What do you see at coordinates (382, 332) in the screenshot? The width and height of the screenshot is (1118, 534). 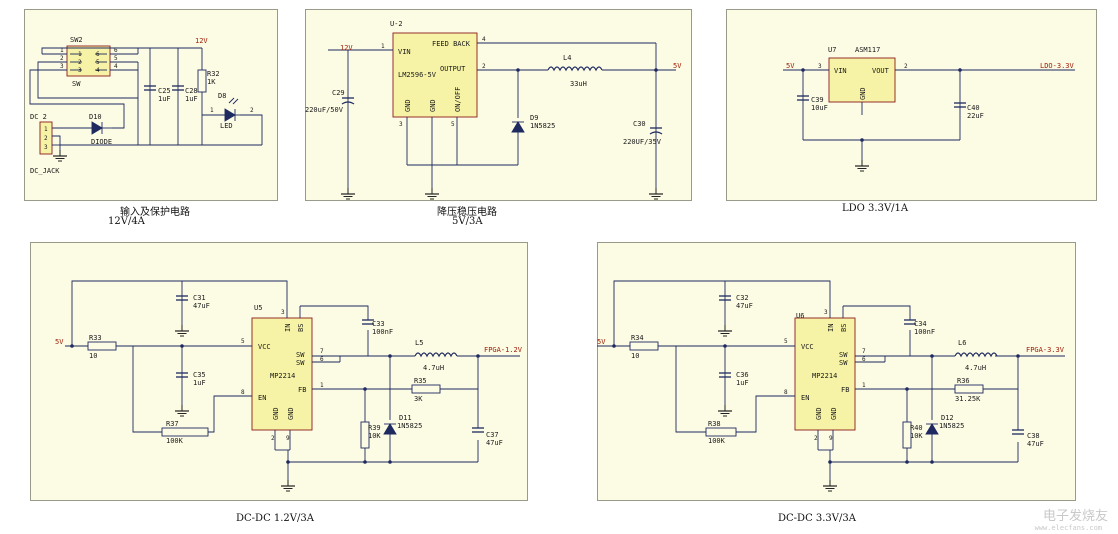 I see `c33-value: 100nF` at bounding box center [382, 332].